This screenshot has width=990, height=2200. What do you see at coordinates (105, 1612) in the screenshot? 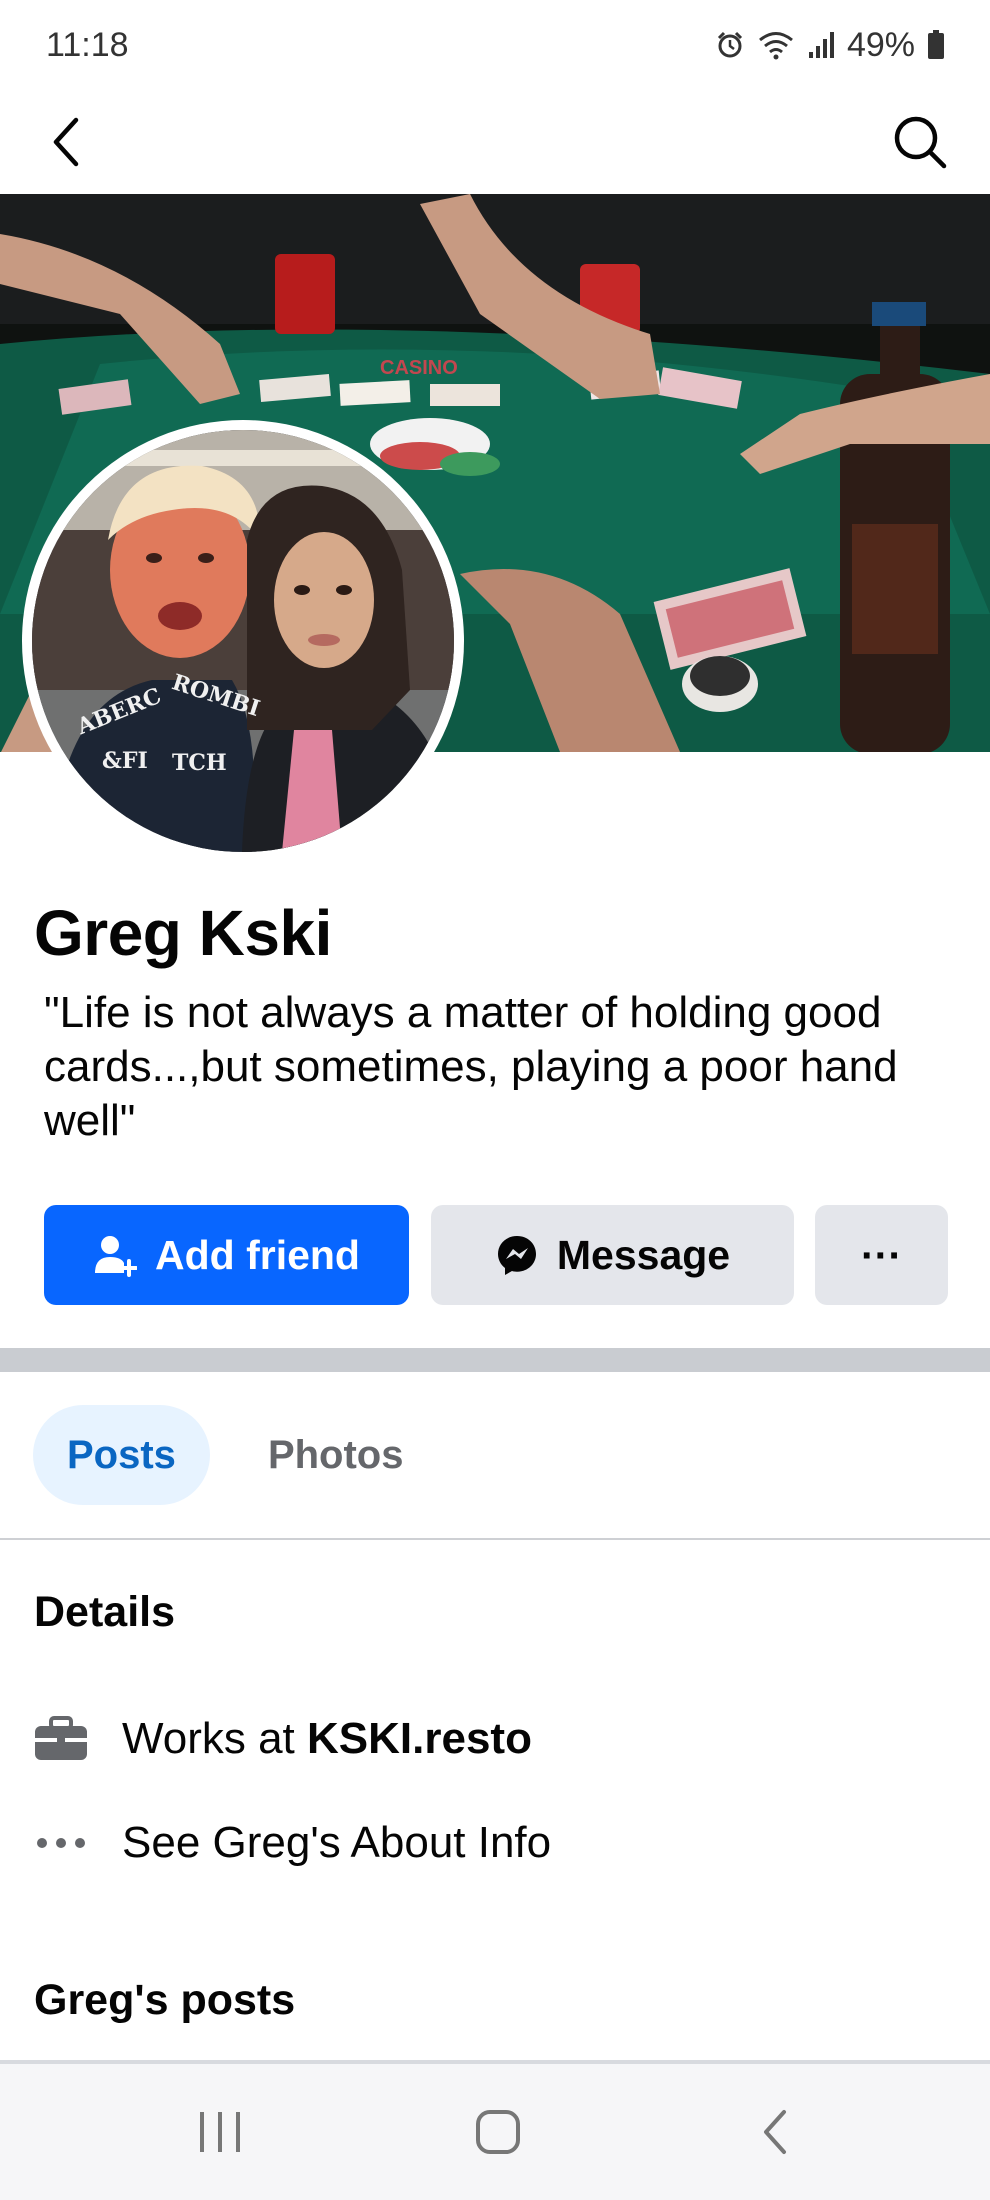
I see `details-title: Details` at bounding box center [105, 1612].